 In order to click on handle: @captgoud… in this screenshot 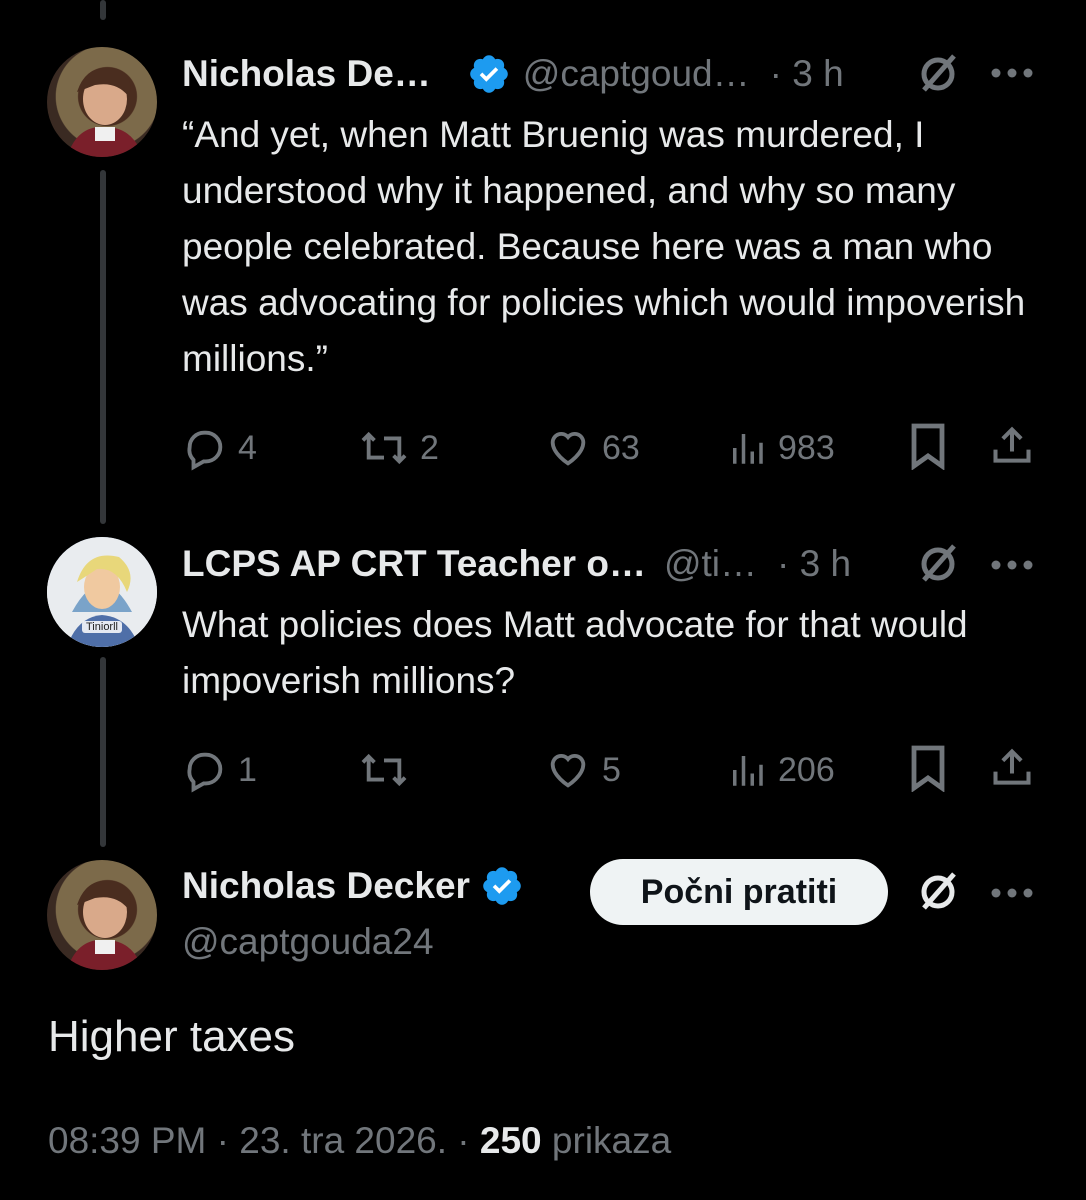, I will do `click(636, 74)`.